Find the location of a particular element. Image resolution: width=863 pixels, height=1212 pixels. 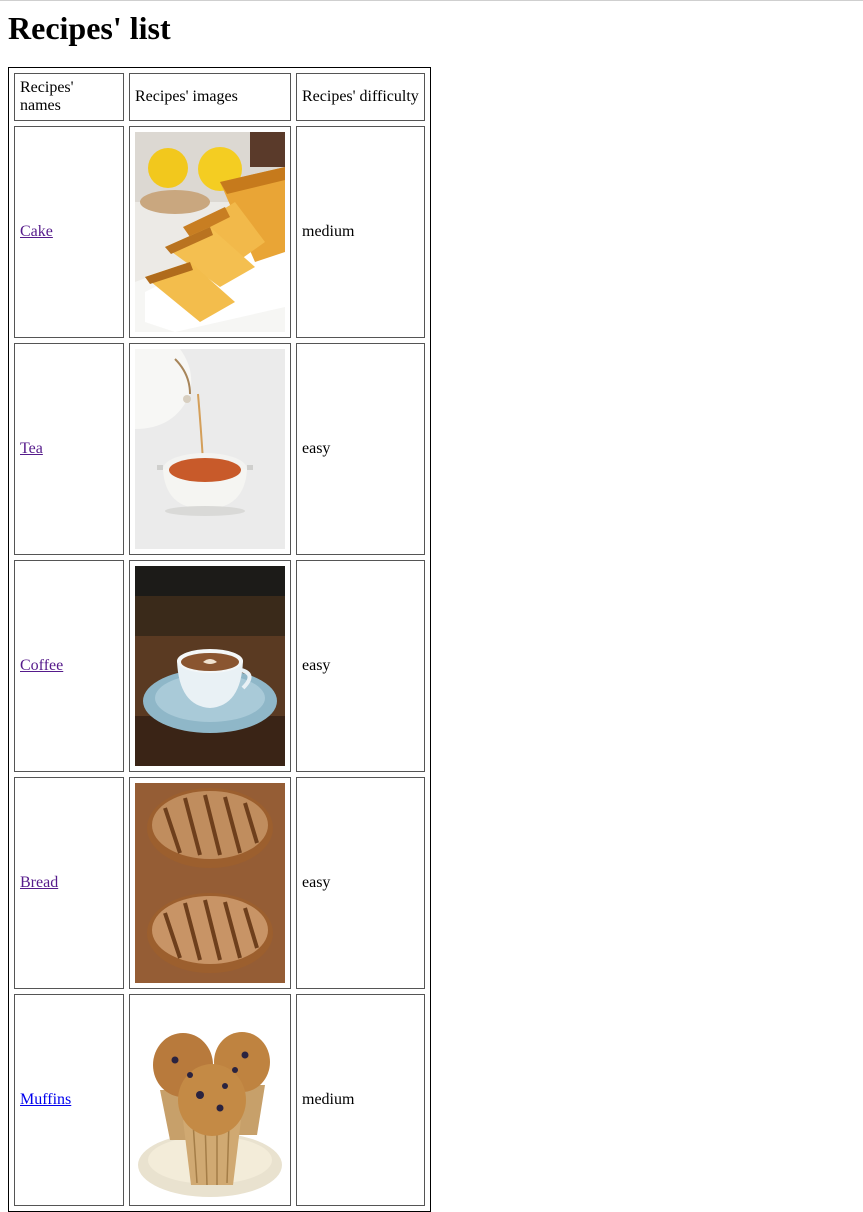

coffee-cup-photo is located at coordinates (210, 666).